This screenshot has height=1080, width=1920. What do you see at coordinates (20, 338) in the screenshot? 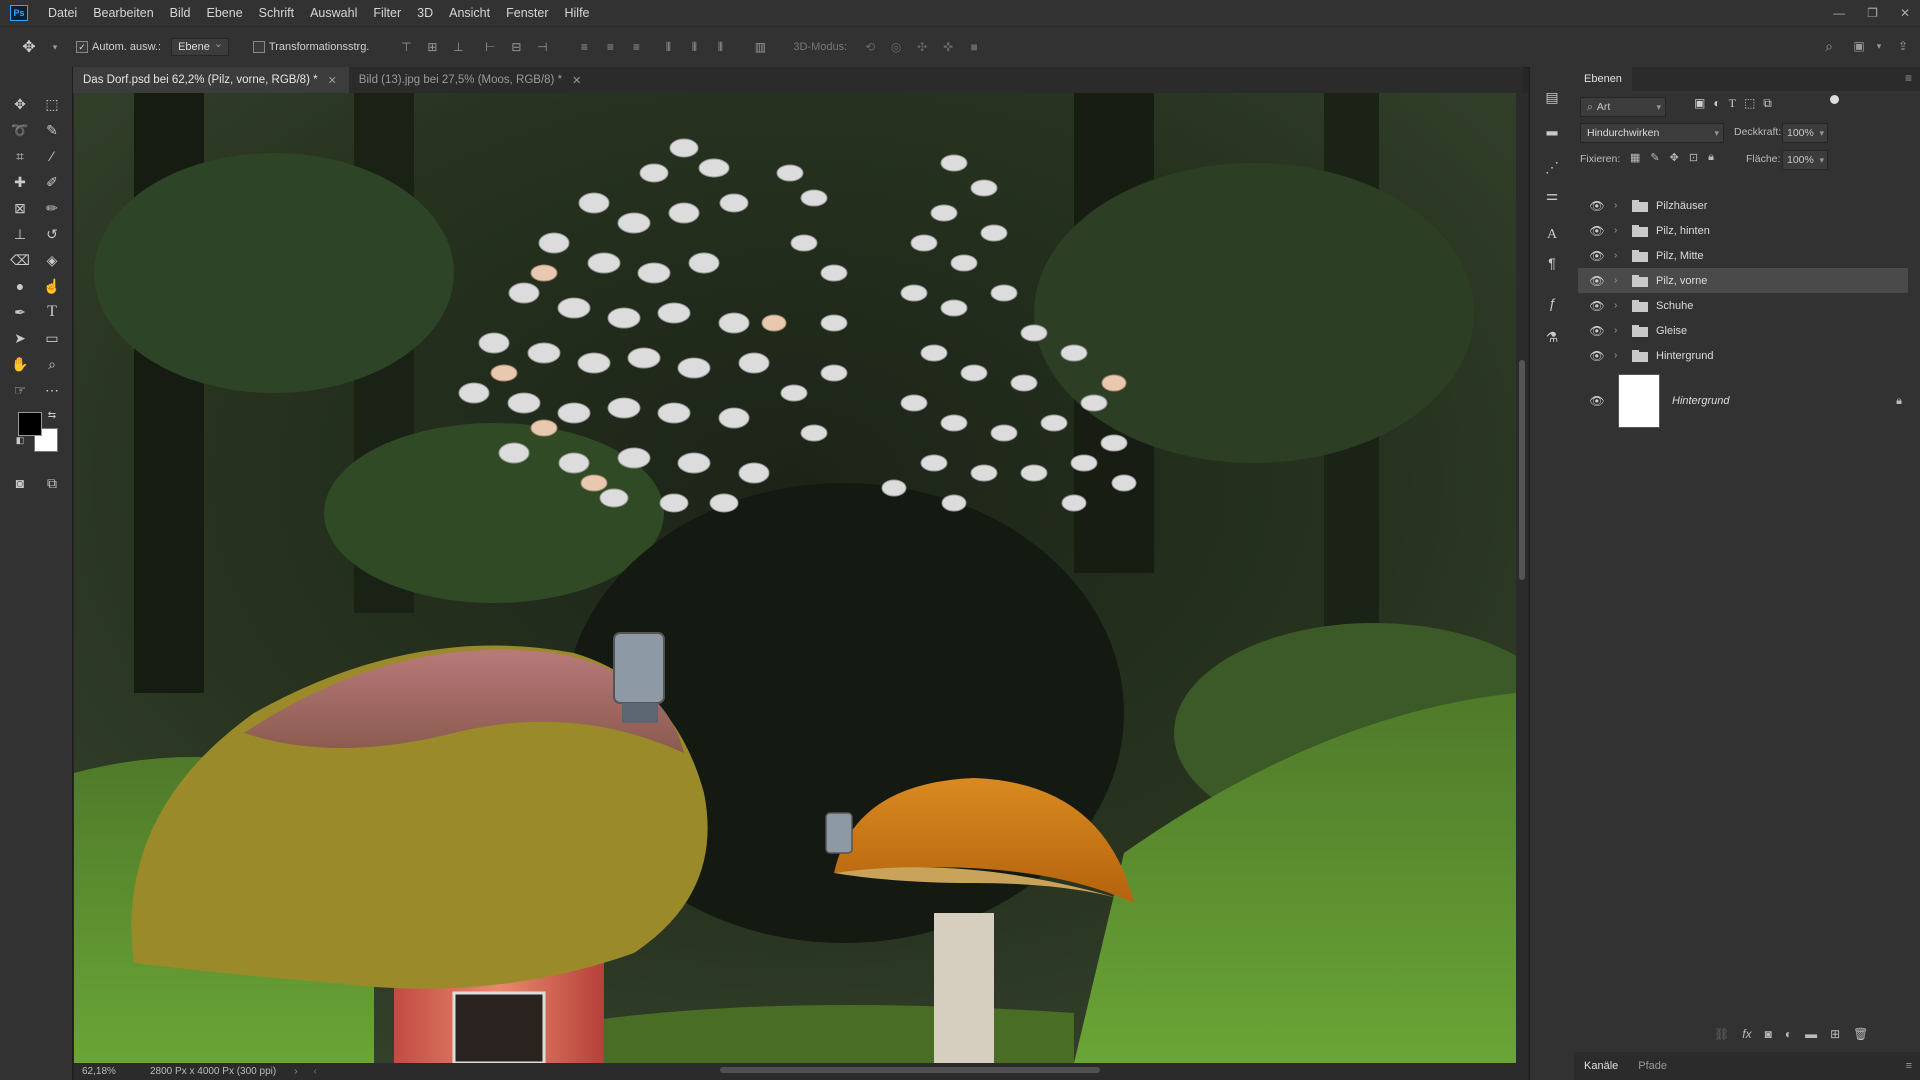
I see `path-select-tool-icon: ➤` at bounding box center [20, 338].